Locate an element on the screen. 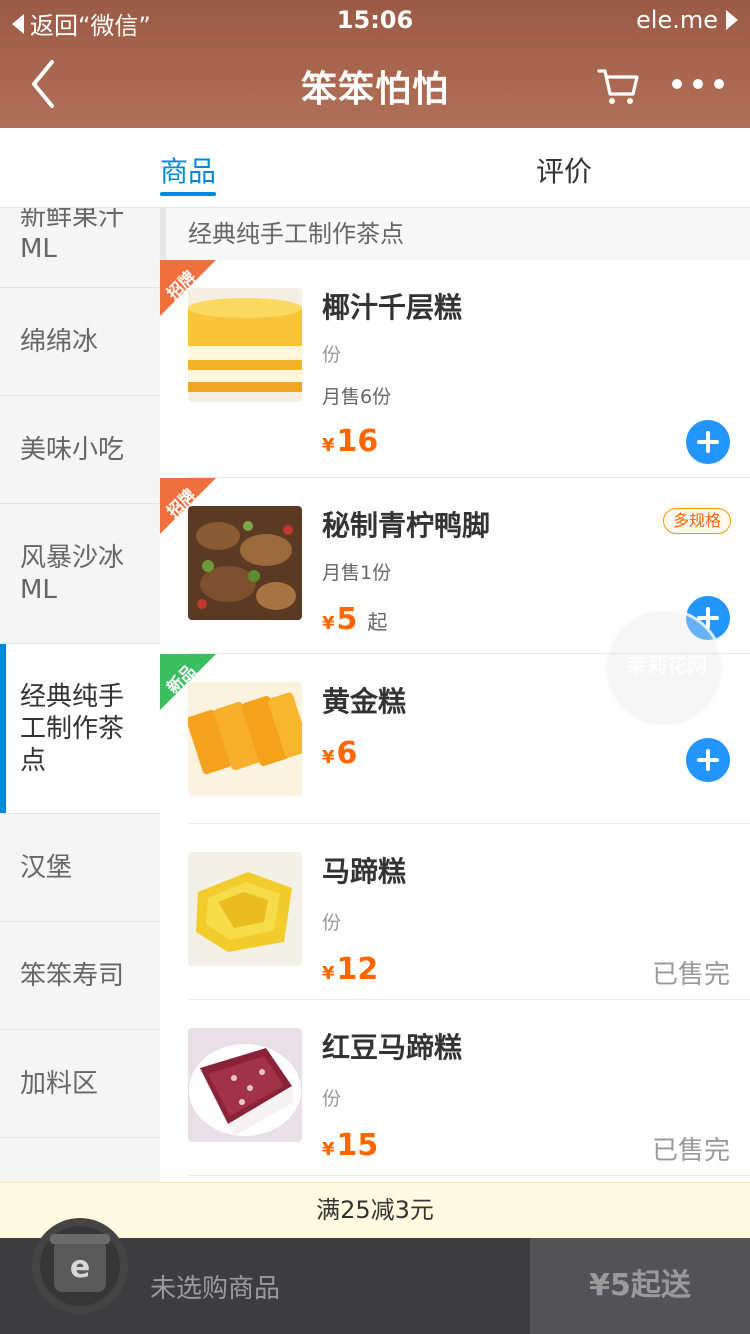  cart-box: e is located at coordinates (80, 1263).